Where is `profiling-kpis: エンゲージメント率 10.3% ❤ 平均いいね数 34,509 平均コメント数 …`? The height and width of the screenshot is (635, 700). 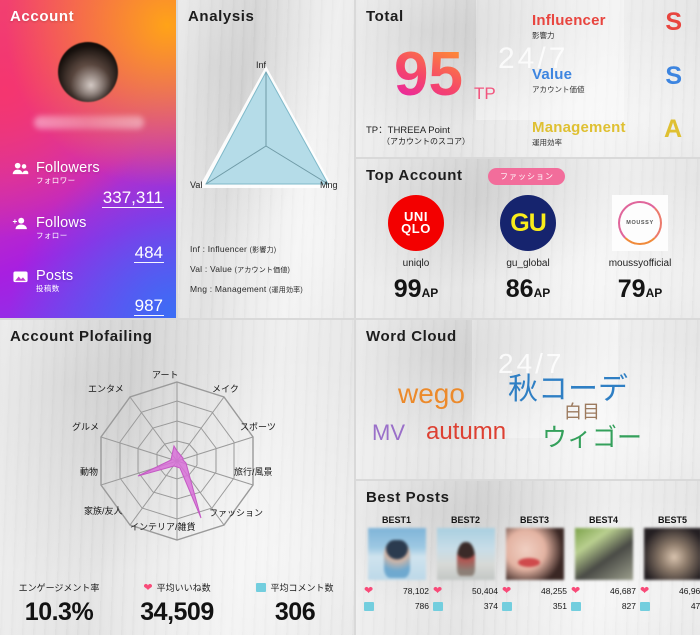 profiling-kpis: エンゲージメント率 10.3% ❤ 平均いいね数 34,509 平均コメント数 … is located at coordinates (177, 604).